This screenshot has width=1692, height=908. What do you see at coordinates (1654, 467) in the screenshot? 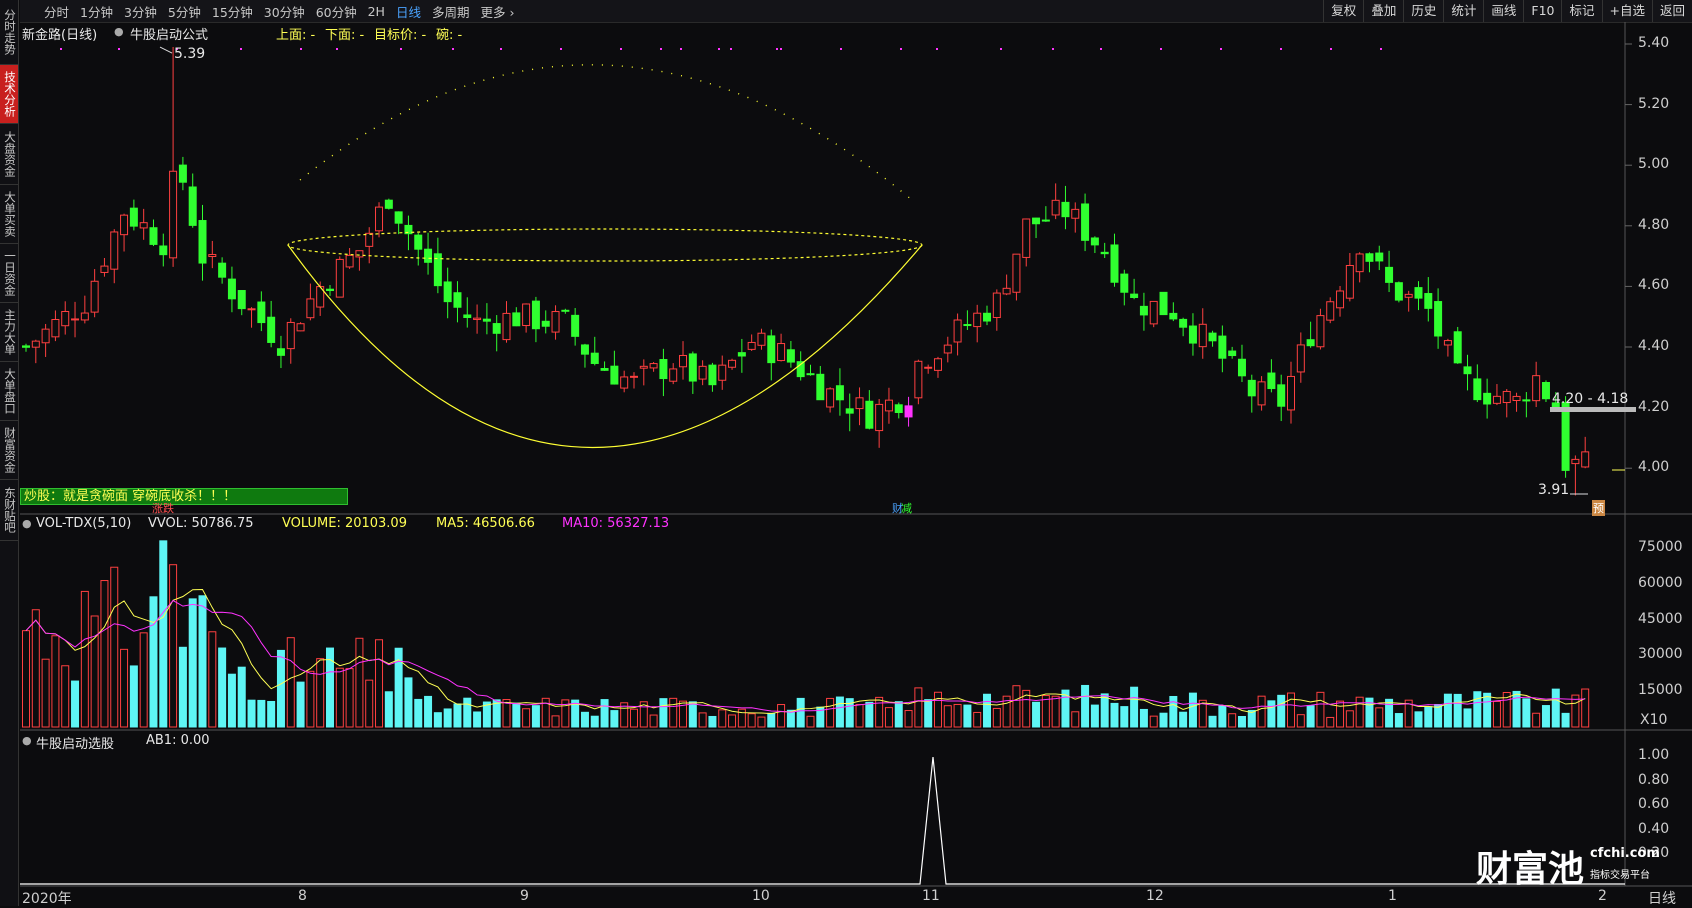
I see `price-tick-7: 4.00` at bounding box center [1654, 467].